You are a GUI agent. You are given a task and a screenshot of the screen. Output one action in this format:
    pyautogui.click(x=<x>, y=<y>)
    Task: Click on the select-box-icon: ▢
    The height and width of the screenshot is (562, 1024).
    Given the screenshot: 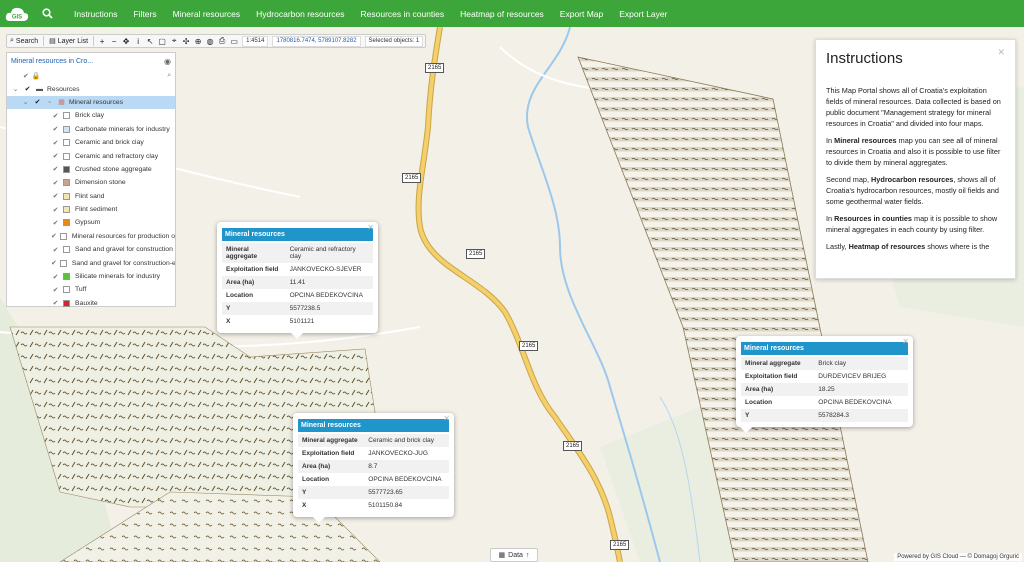 What is the action you would take?
    pyautogui.click(x=162, y=41)
    